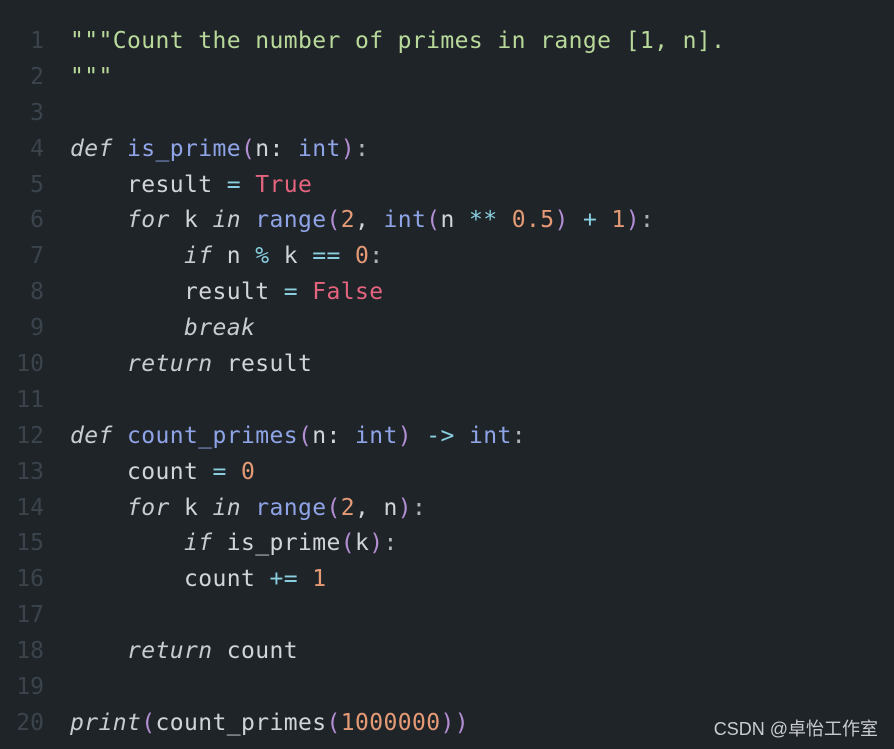 This screenshot has height=749, width=894. What do you see at coordinates (37, 256) in the screenshot?
I see `line-number: 7` at bounding box center [37, 256].